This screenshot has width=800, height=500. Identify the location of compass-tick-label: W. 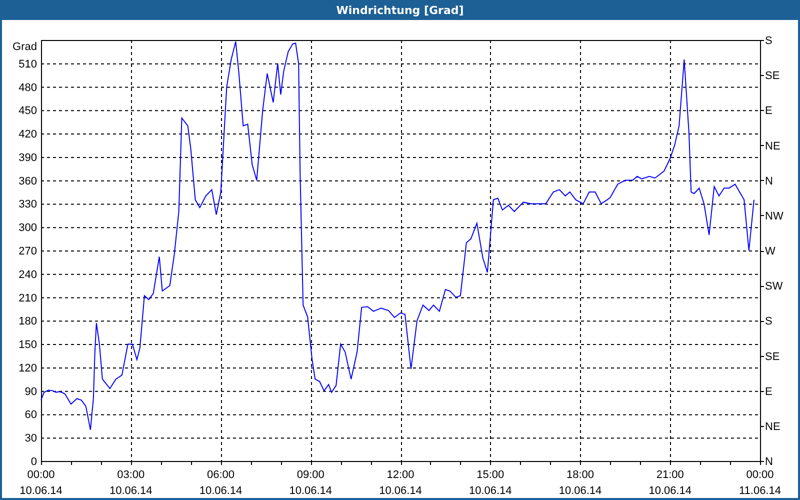
(770, 252).